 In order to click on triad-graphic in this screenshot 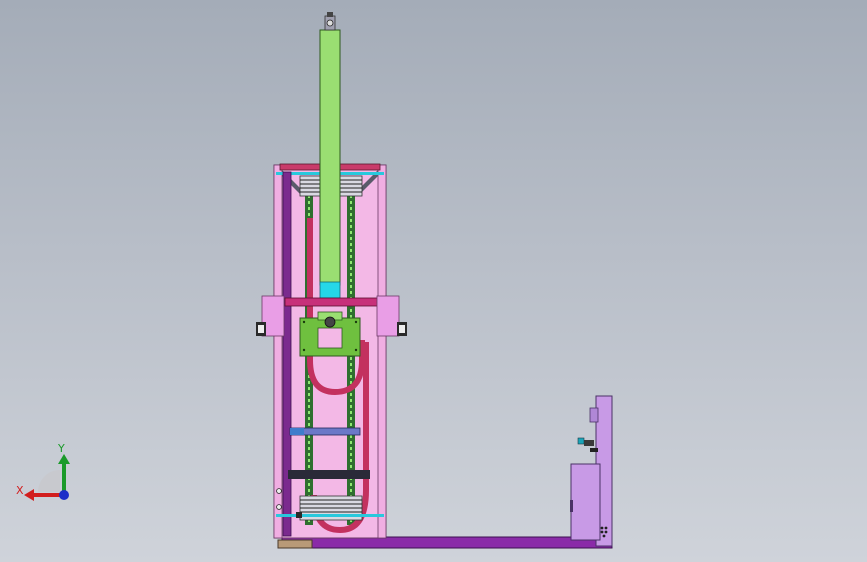, I will do `click(47, 477)`.